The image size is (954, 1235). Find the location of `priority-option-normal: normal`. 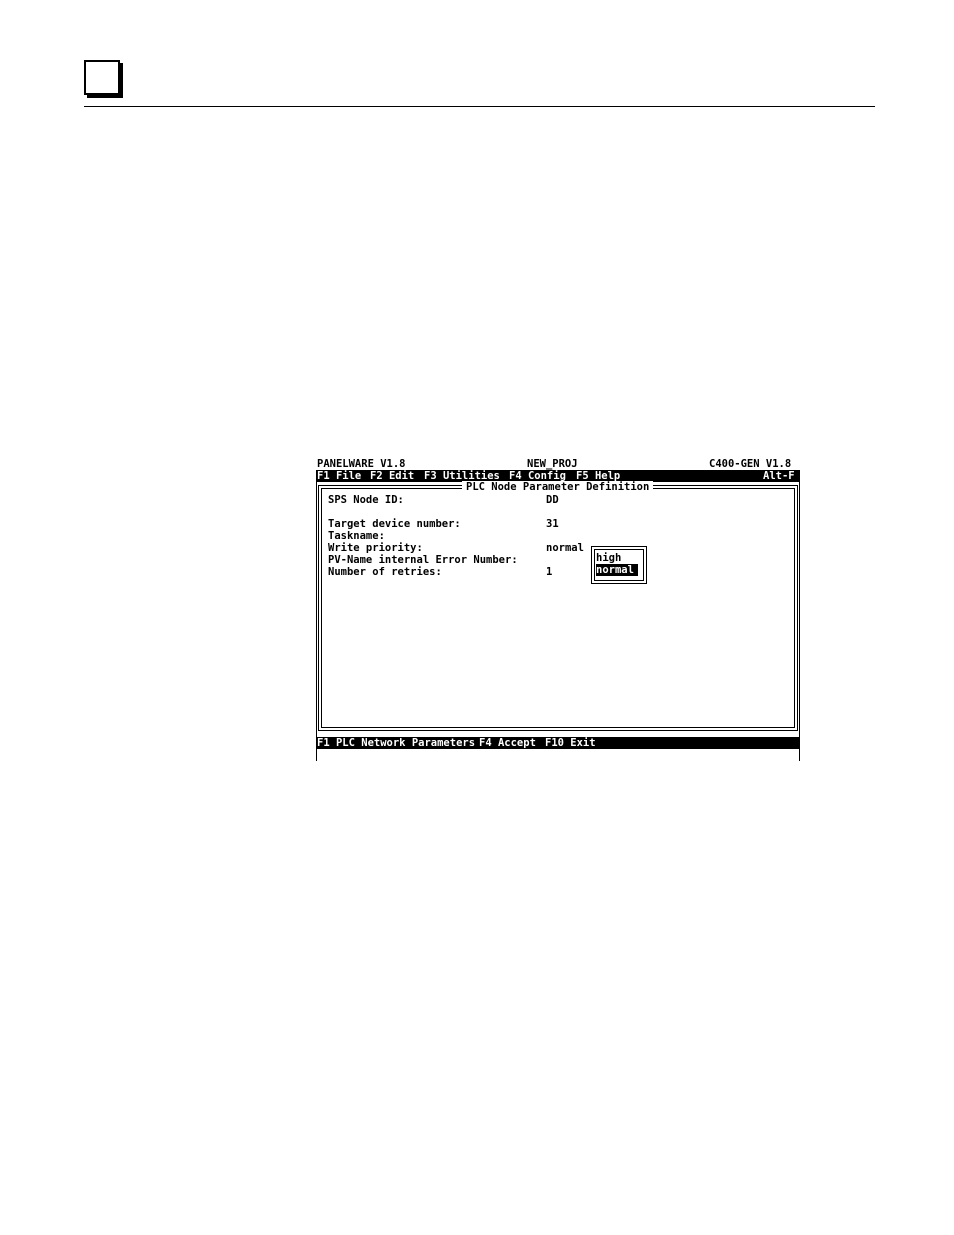

priority-option-normal: normal is located at coordinates (617, 570).